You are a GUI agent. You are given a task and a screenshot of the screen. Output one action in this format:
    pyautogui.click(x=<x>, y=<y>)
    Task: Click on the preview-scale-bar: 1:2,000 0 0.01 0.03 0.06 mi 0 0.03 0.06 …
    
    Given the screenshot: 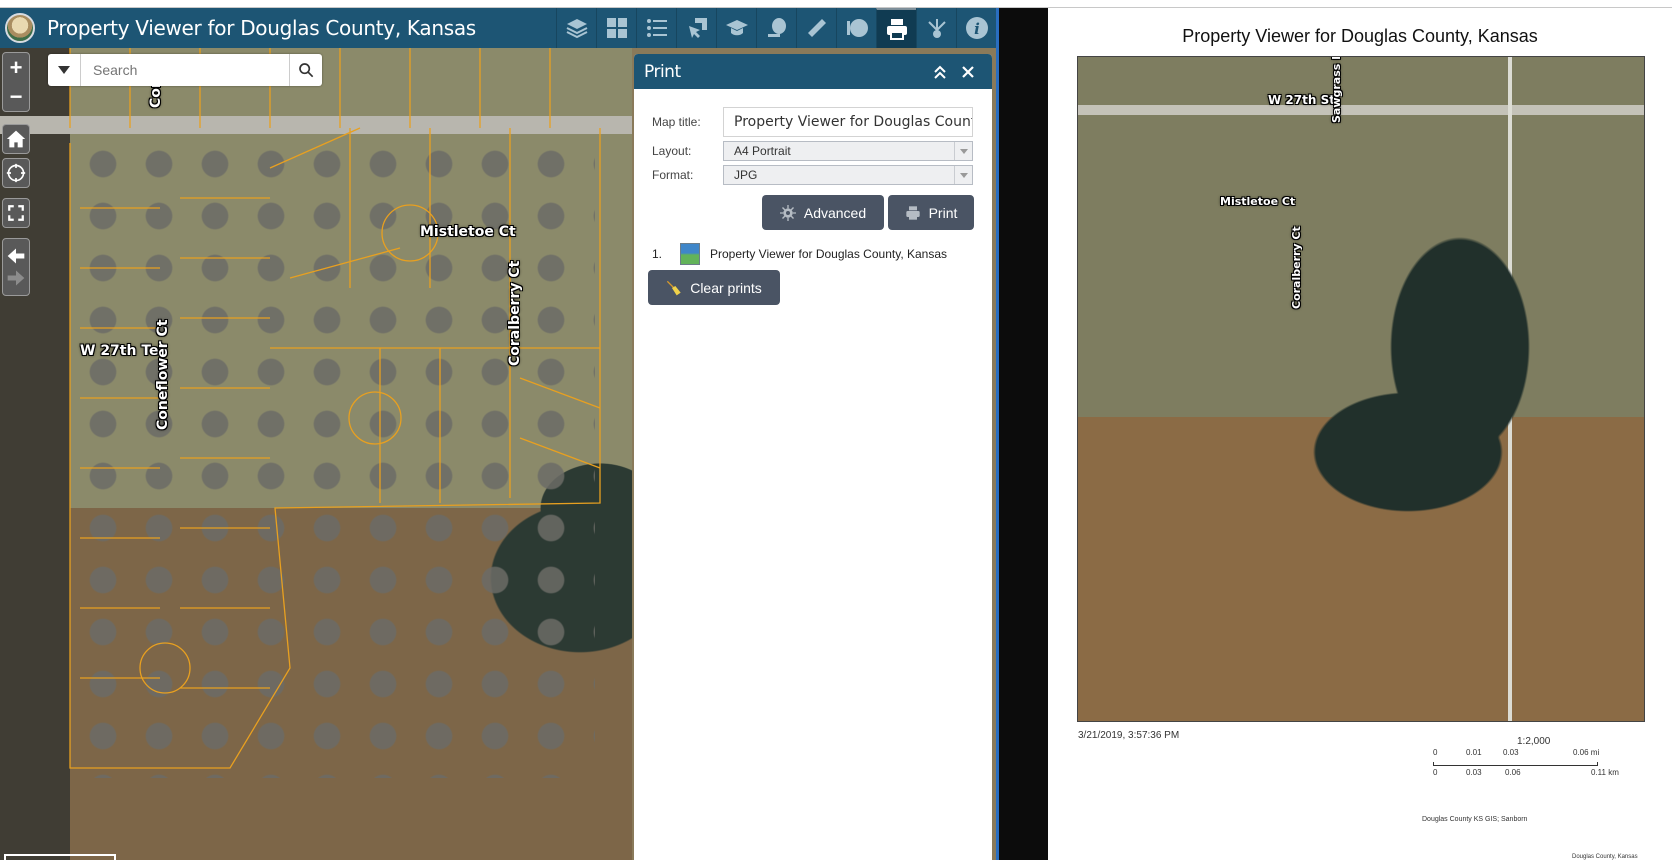 What is the action you would take?
    pyautogui.click(x=1533, y=753)
    